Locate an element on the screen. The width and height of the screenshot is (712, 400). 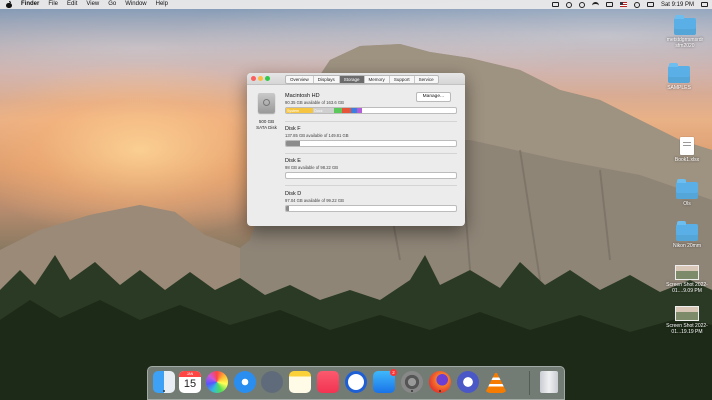
zoom-window-button is located at coordinates (267, 78).